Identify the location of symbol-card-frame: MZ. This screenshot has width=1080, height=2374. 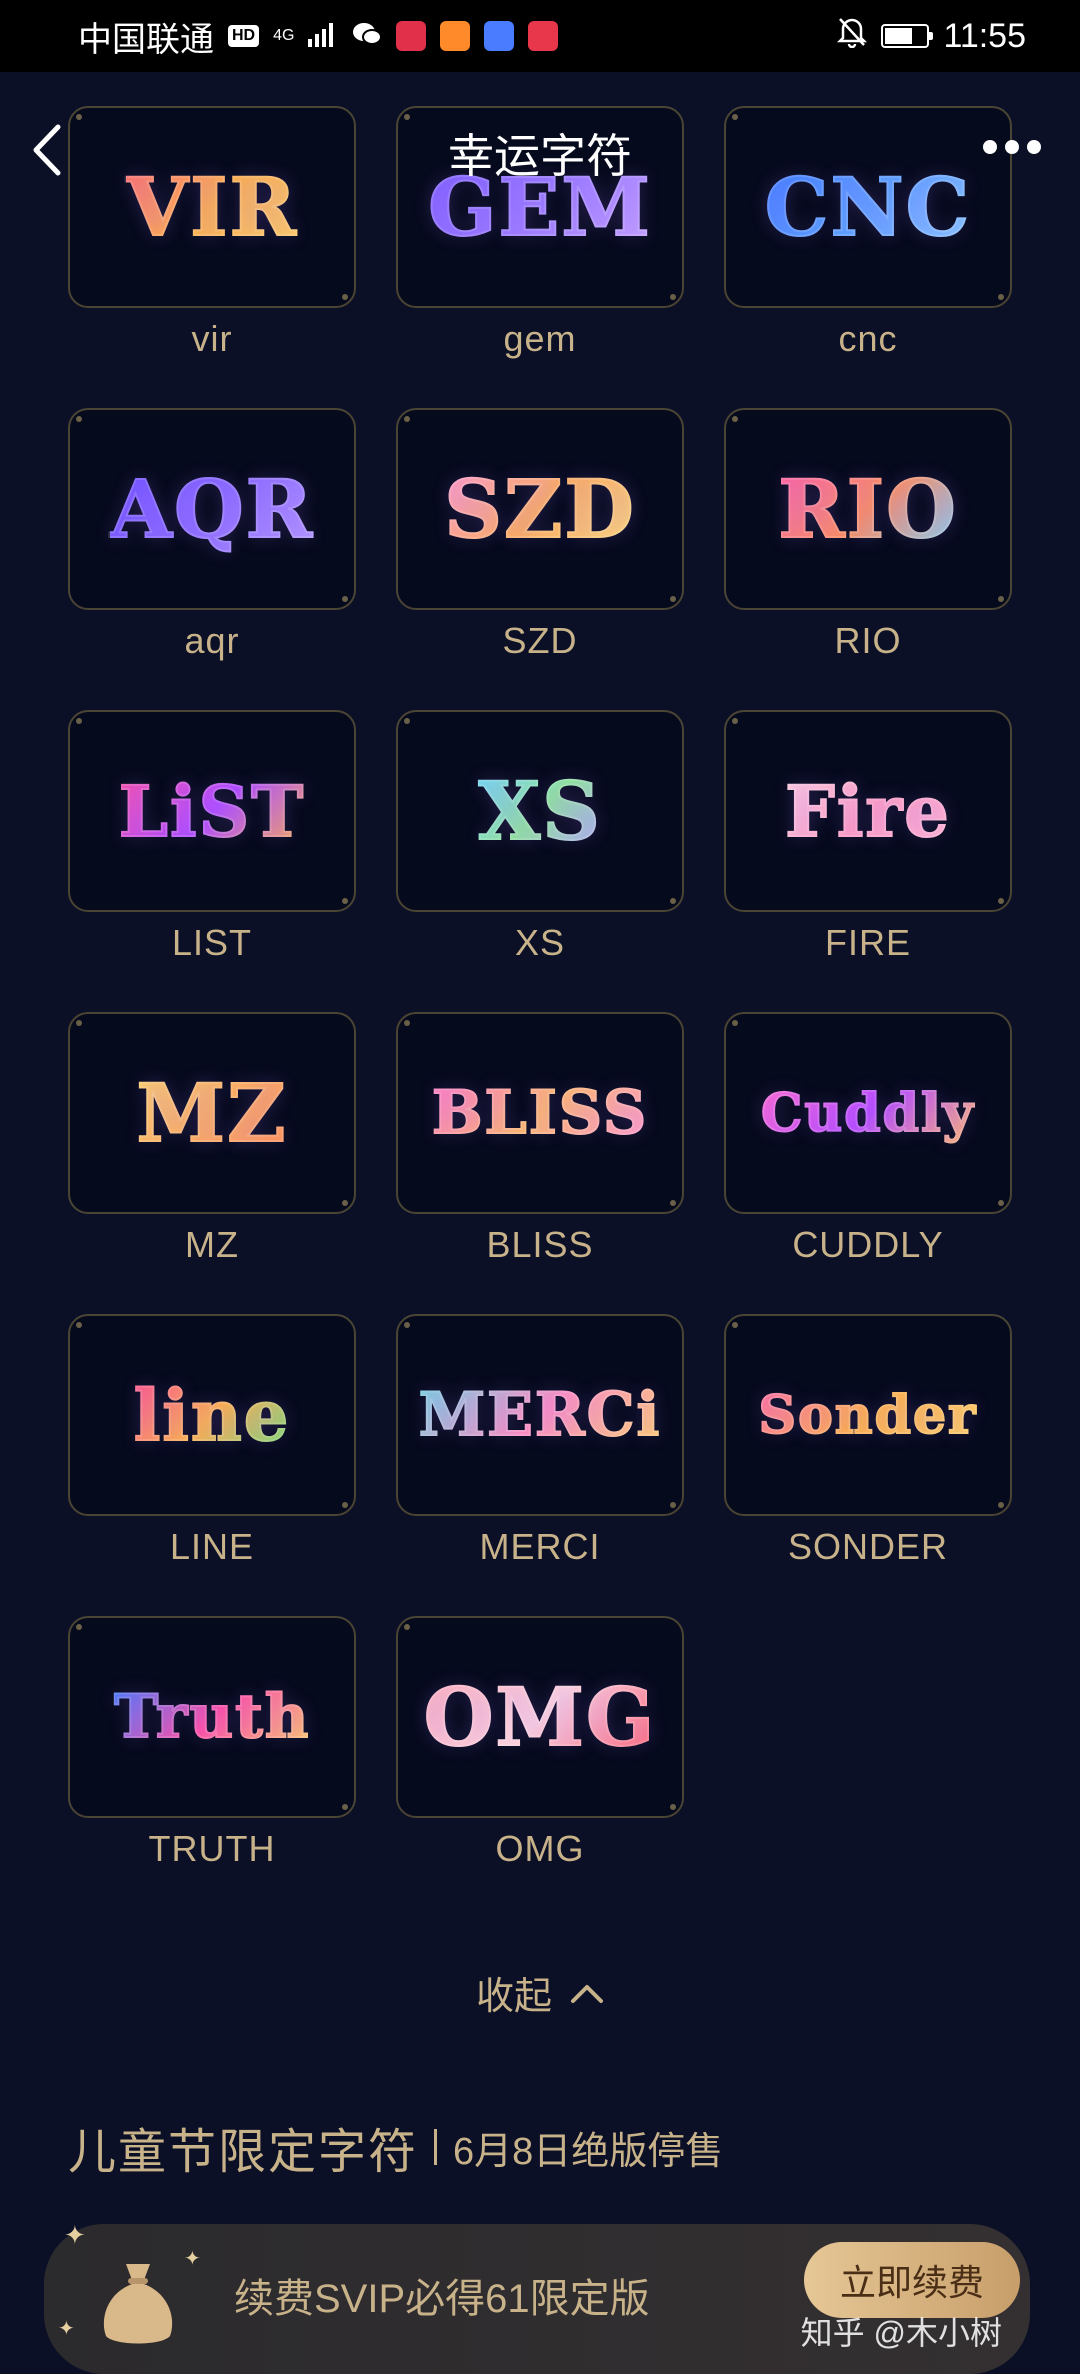
(212, 1113).